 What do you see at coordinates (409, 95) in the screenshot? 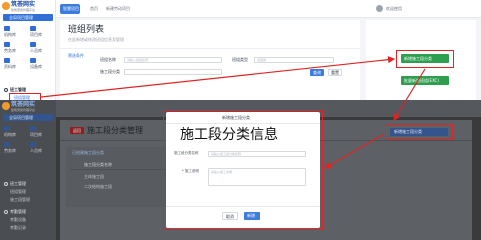
I see `arrow-to-section-page` at bounding box center [409, 95].